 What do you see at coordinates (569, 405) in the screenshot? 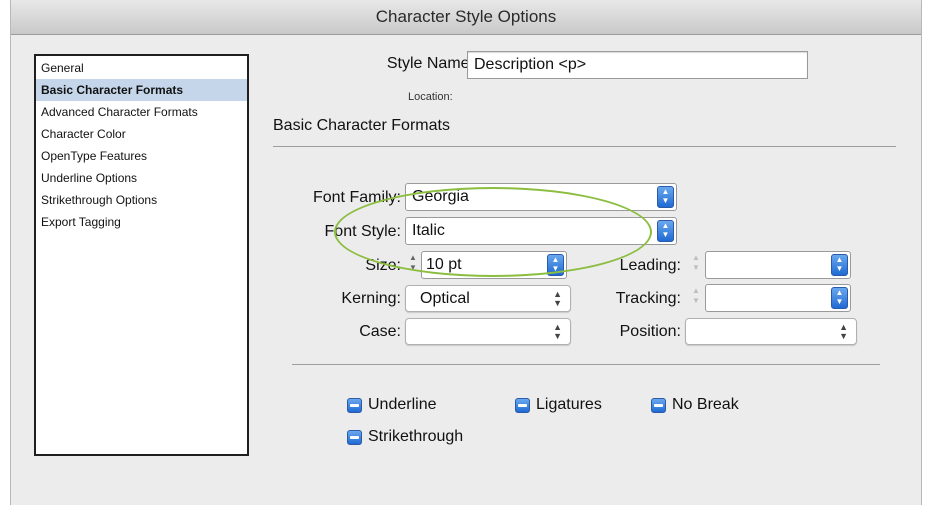
I see `ligatures-label: Ligatures` at bounding box center [569, 405].